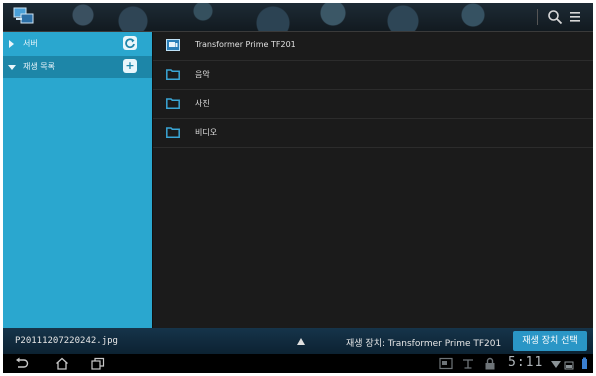  Describe the element at coordinates (468, 364) in the screenshot. I see `usb-icon` at that location.